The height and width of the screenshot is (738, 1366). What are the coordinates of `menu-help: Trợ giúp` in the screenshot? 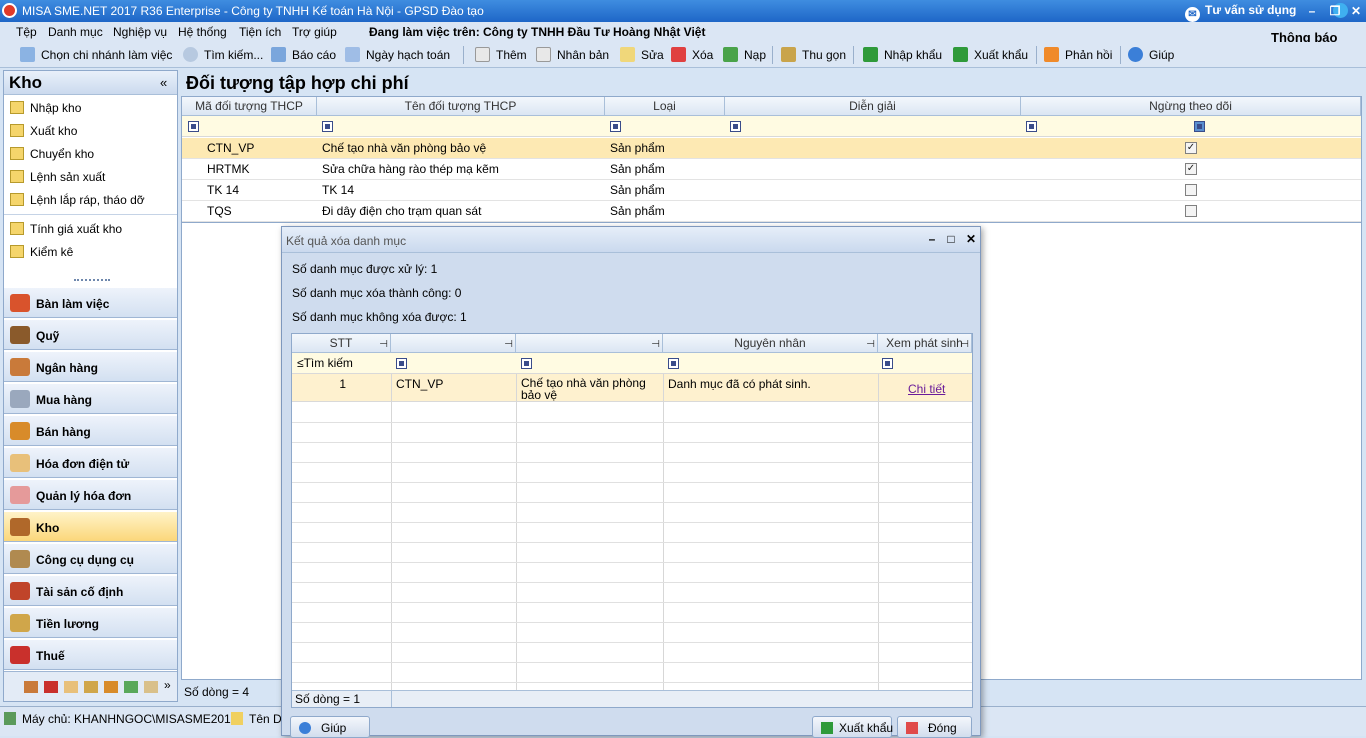 It's located at (314, 32).